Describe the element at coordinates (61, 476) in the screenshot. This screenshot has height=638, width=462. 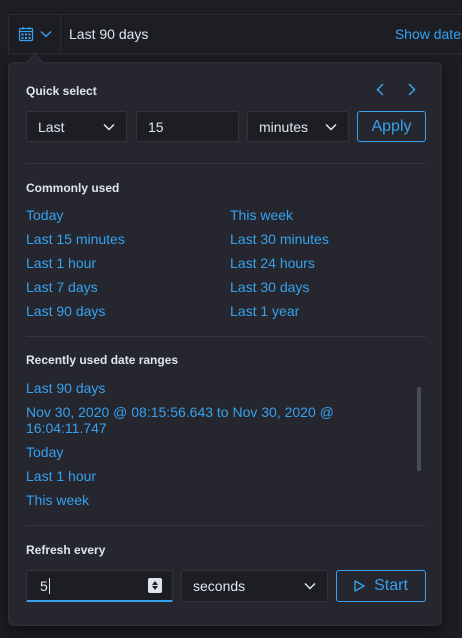
I see `recent-range-link: Last 1 hour` at that location.